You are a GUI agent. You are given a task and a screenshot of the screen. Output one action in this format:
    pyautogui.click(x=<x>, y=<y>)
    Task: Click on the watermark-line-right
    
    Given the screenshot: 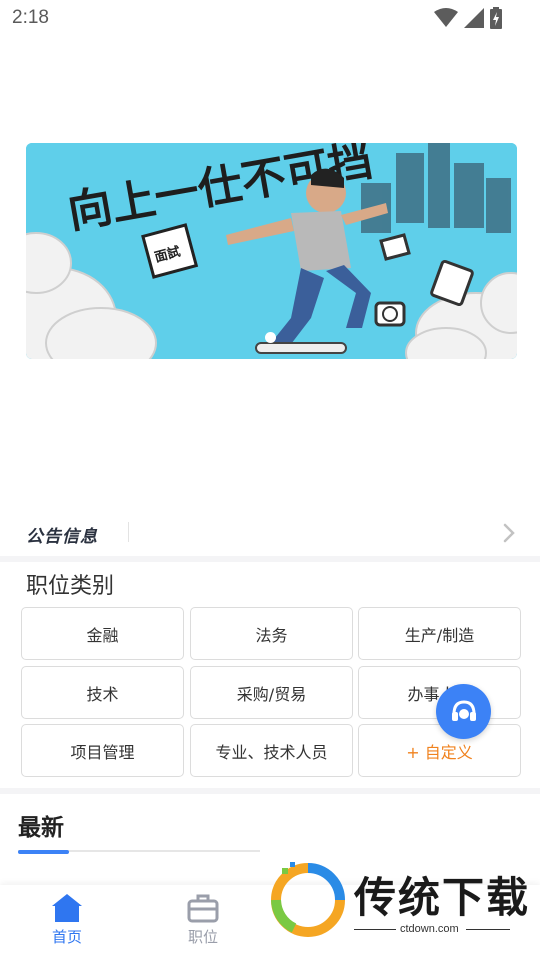 What is the action you would take?
    pyautogui.click(x=488, y=929)
    